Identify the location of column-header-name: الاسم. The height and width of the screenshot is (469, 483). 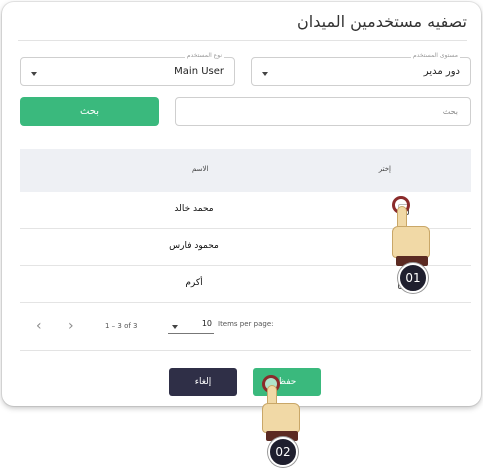
(200, 169).